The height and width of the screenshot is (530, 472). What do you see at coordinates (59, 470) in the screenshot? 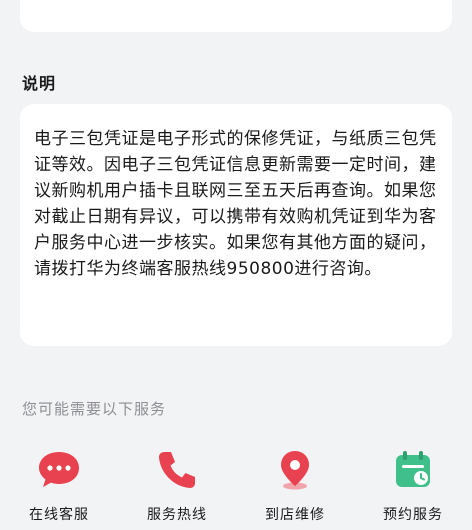
I see `chat-bubble-icon` at bounding box center [59, 470].